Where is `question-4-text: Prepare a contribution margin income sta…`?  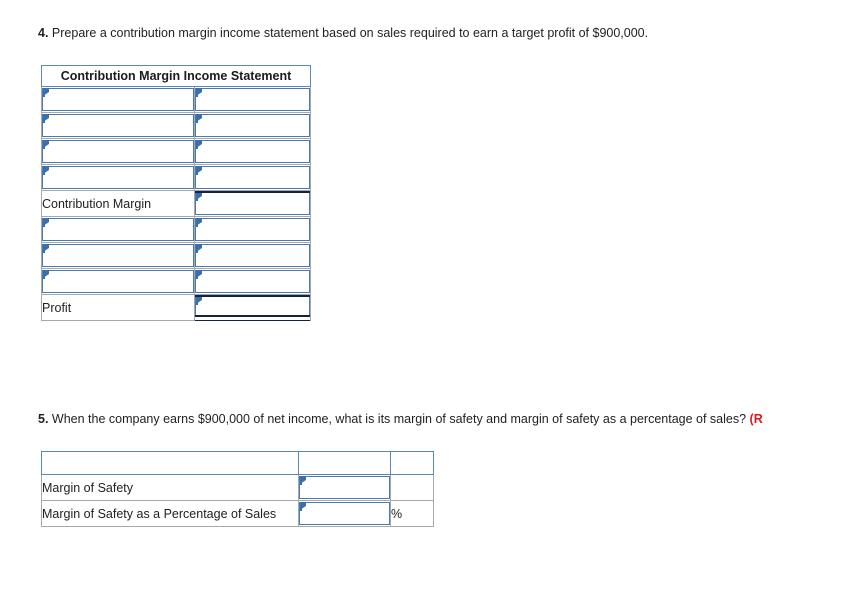
question-4-text: Prepare a contribution margin income sta… is located at coordinates (348, 33).